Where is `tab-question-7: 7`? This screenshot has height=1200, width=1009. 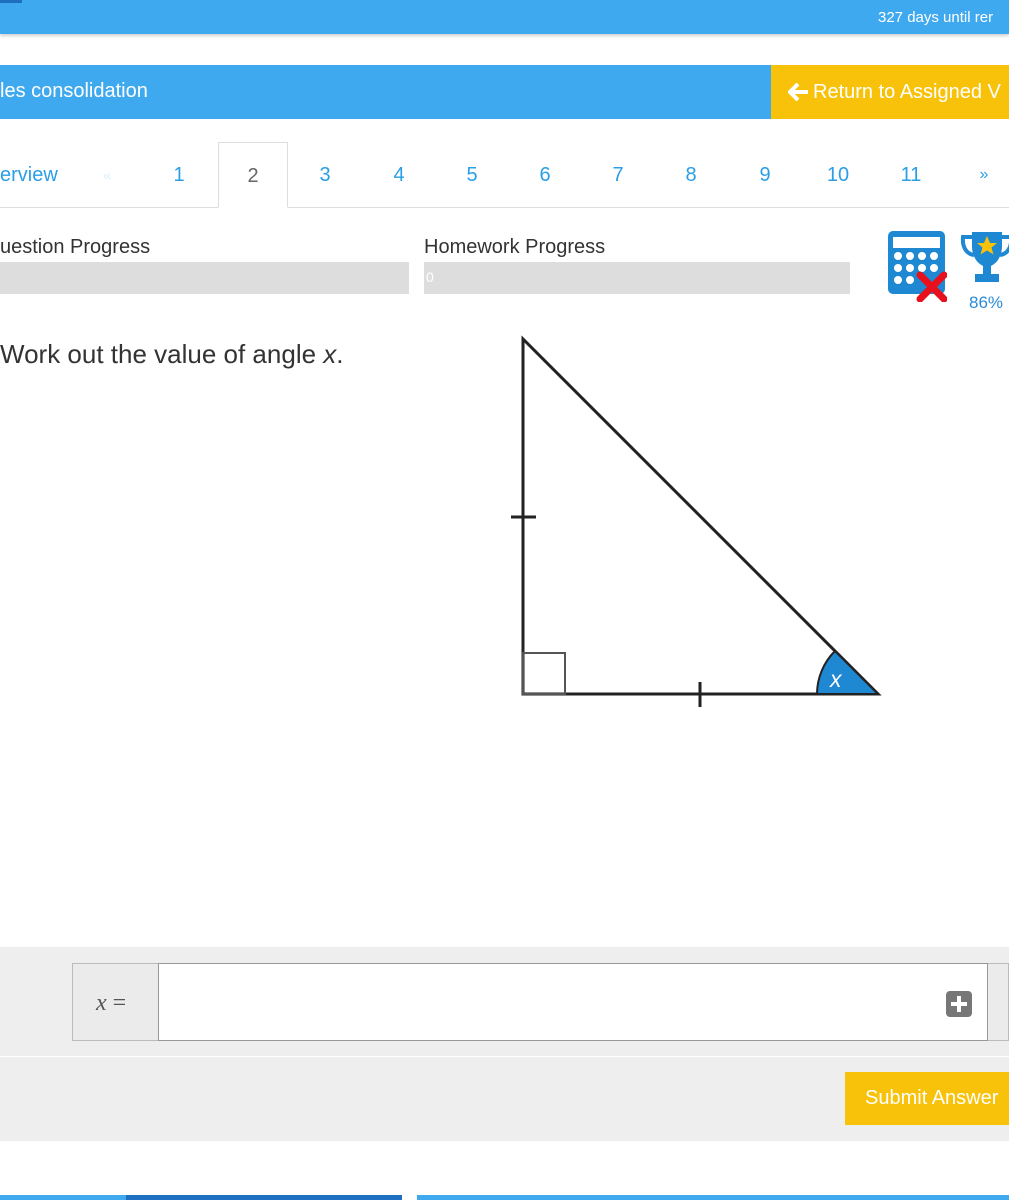
tab-question-7: 7 is located at coordinates (618, 175).